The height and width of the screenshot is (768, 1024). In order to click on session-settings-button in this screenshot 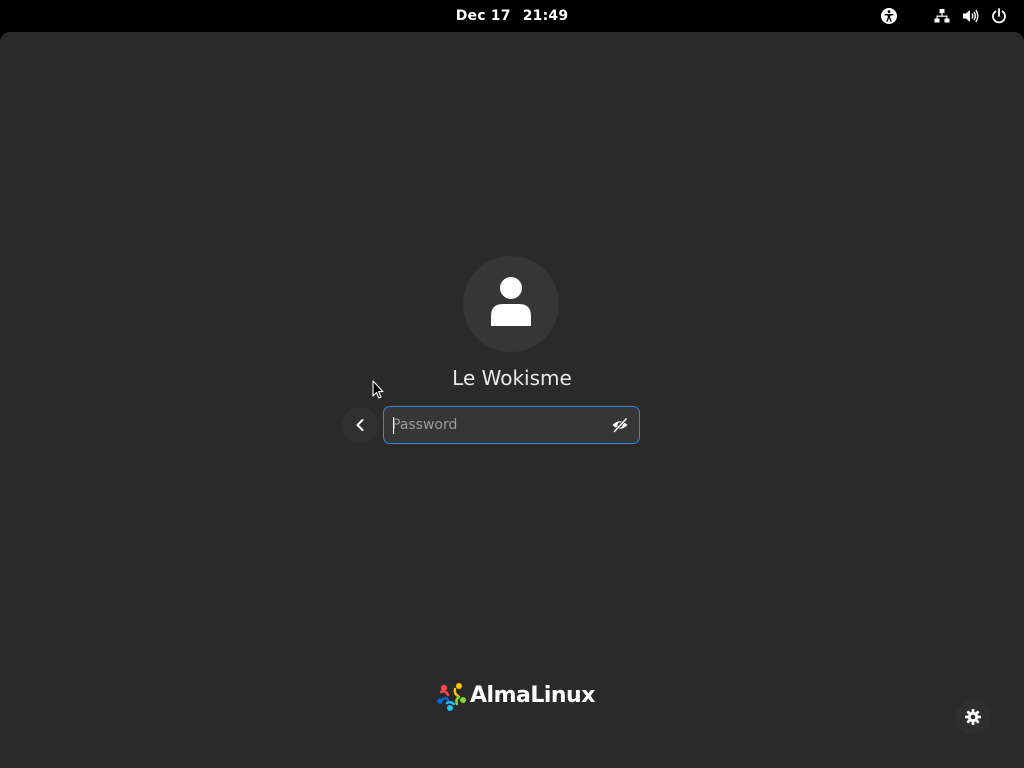, I will do `click(973, 717)`.